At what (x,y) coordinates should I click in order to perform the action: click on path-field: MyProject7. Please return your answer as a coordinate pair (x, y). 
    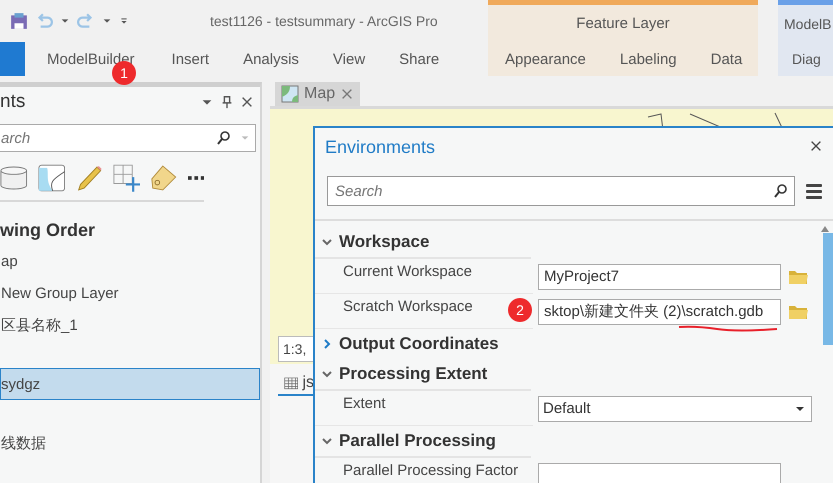
    Looking at the image, I should click on (659, 277).